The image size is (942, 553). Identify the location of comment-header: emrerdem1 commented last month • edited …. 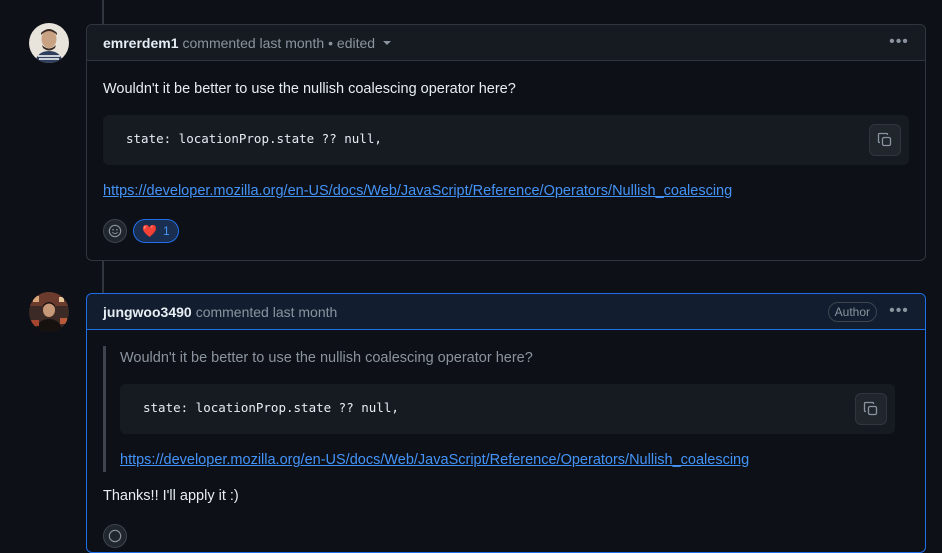
(506, 43).